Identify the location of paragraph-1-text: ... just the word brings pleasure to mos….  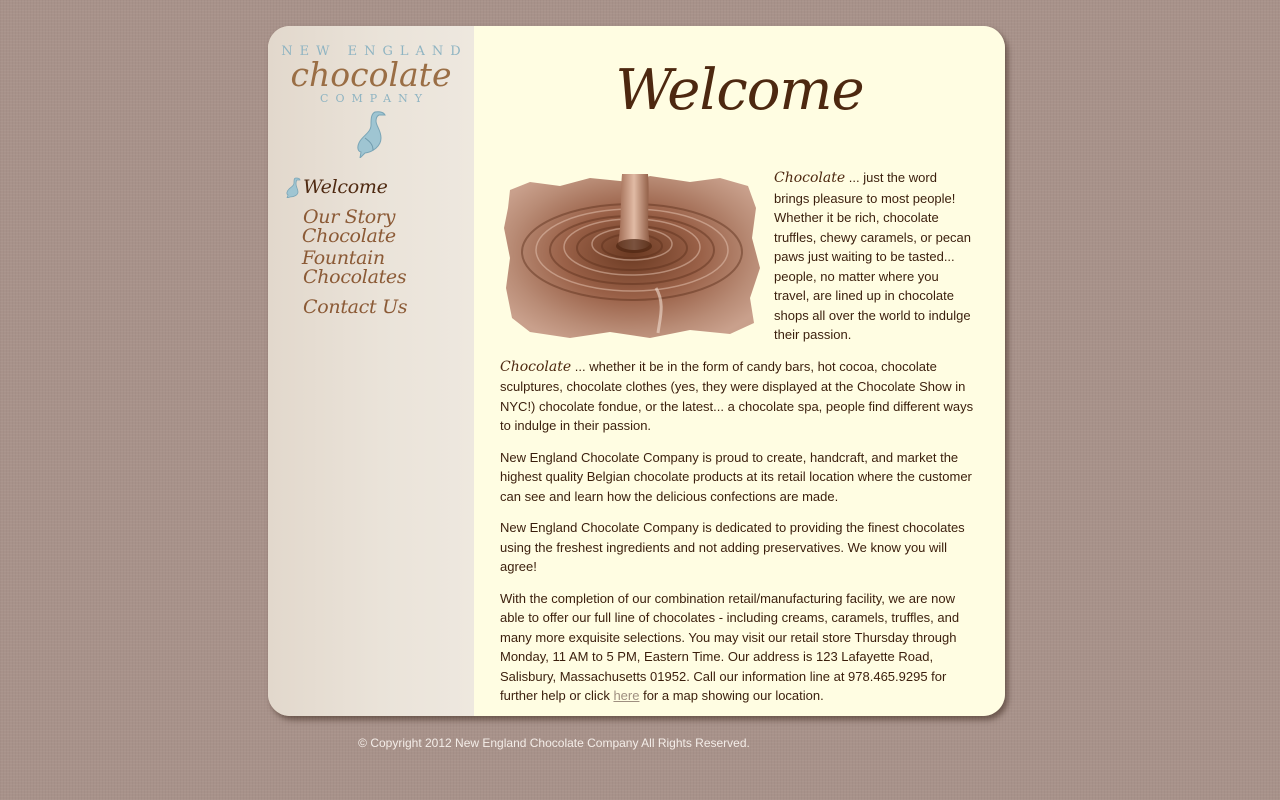
(873, 256).